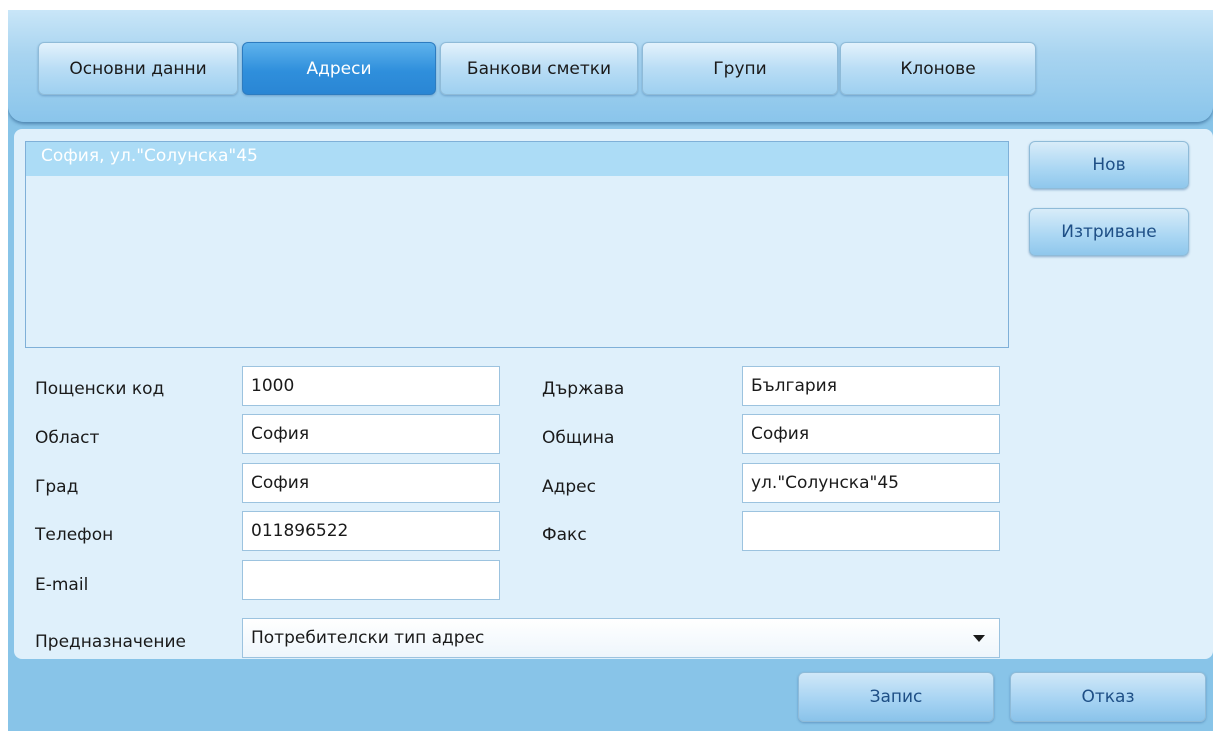  Describe the element at coordinates (564, 535) in the screenshot. I see `fax-label: Факс` at that location.